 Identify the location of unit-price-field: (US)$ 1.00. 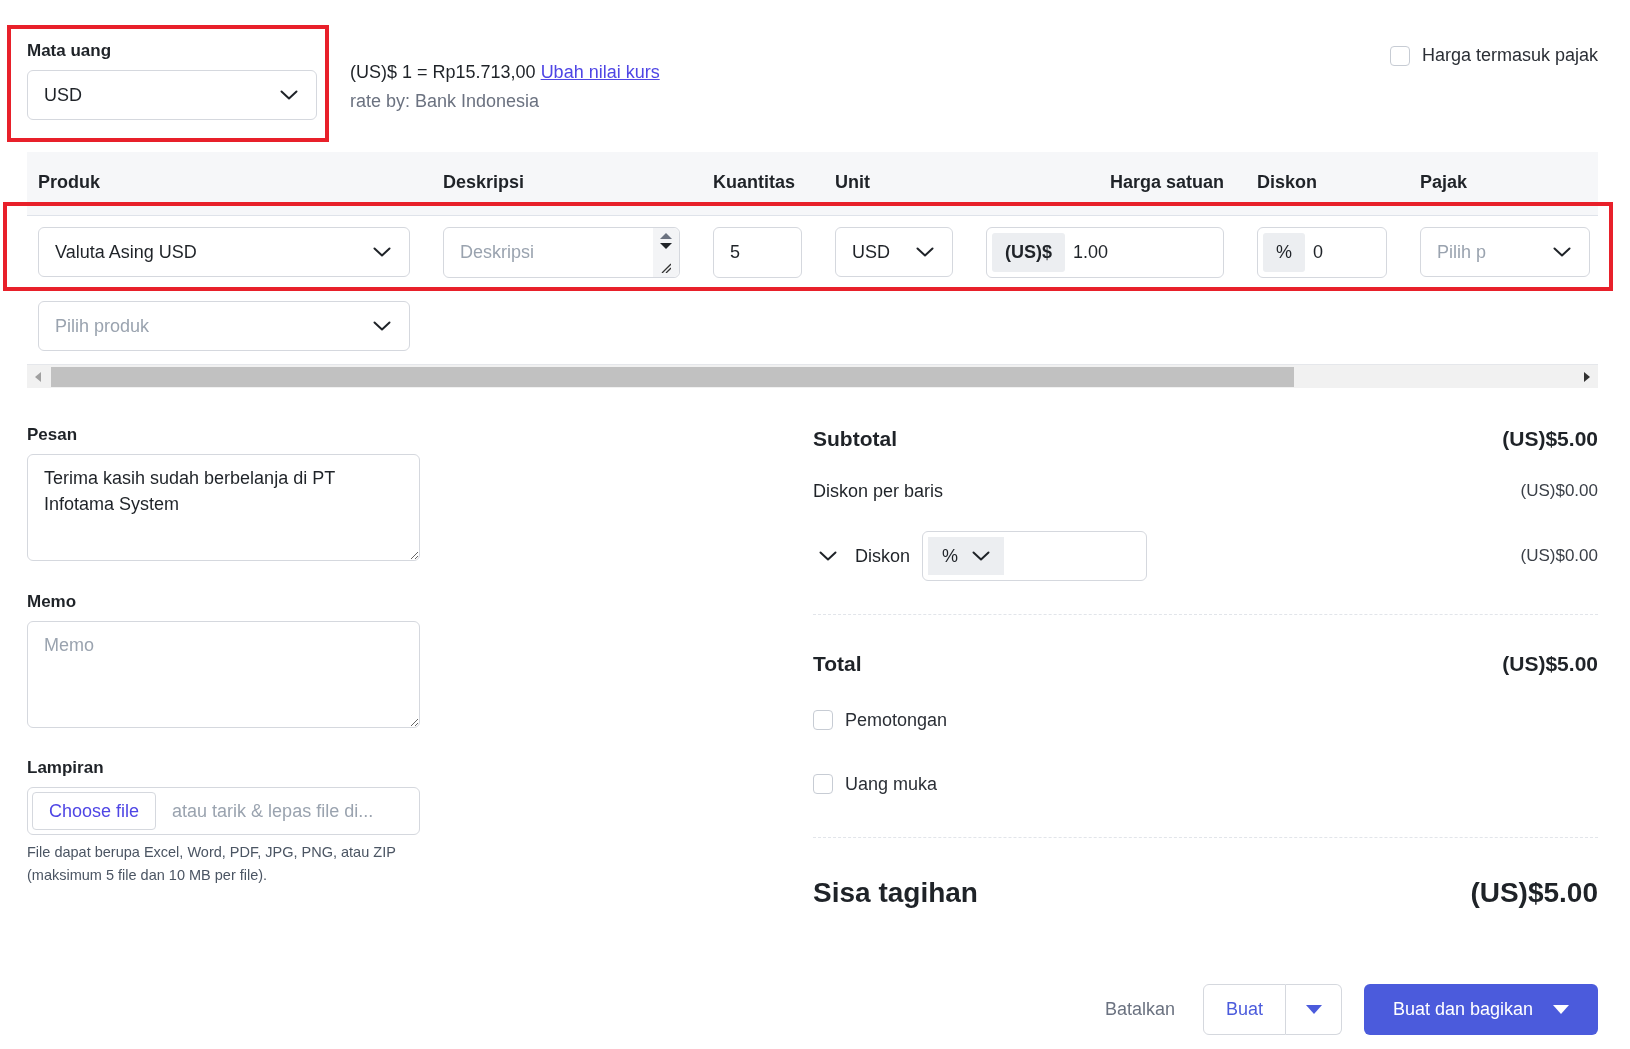
(1105, 252).